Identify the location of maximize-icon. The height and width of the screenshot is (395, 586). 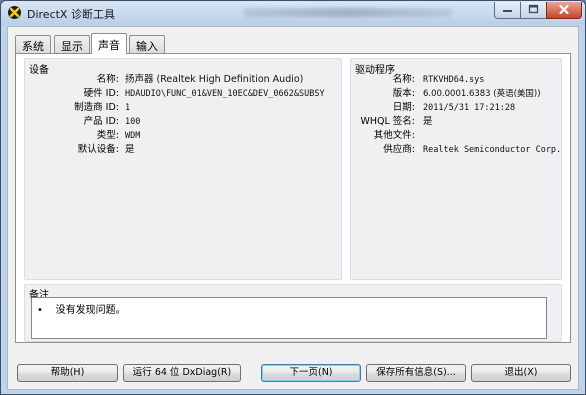
(533, 9).